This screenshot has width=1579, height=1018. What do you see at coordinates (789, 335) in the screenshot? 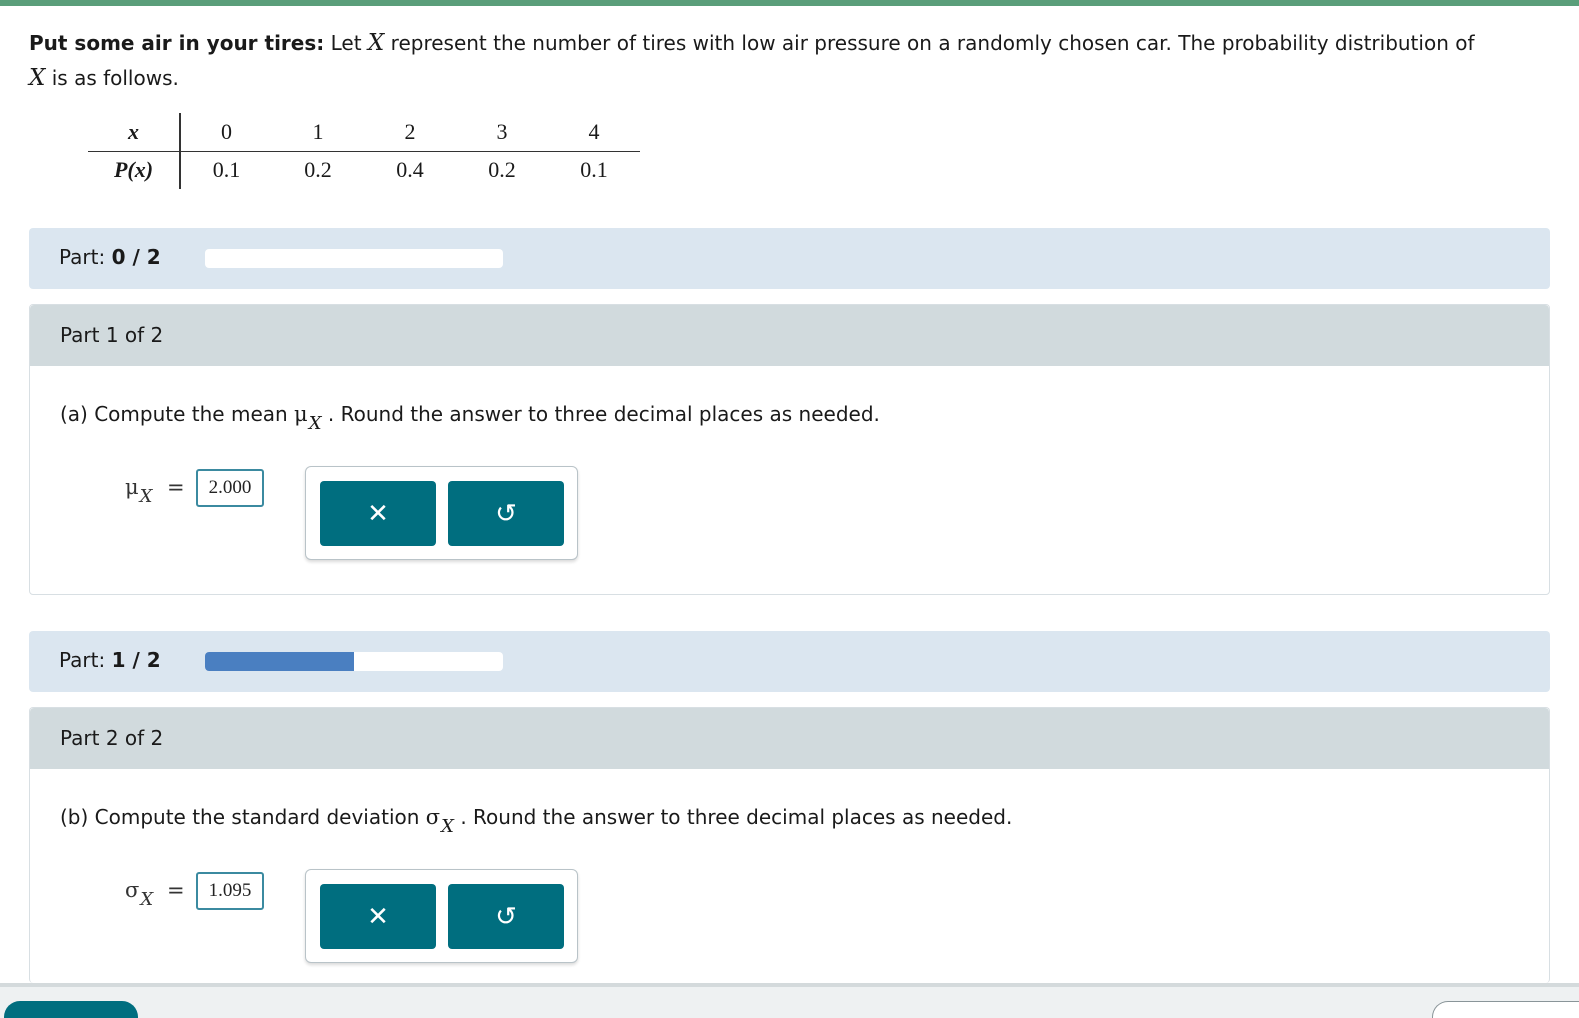
I see `part-1-header: Part 1 of 2` at bounding box center [789, 335].